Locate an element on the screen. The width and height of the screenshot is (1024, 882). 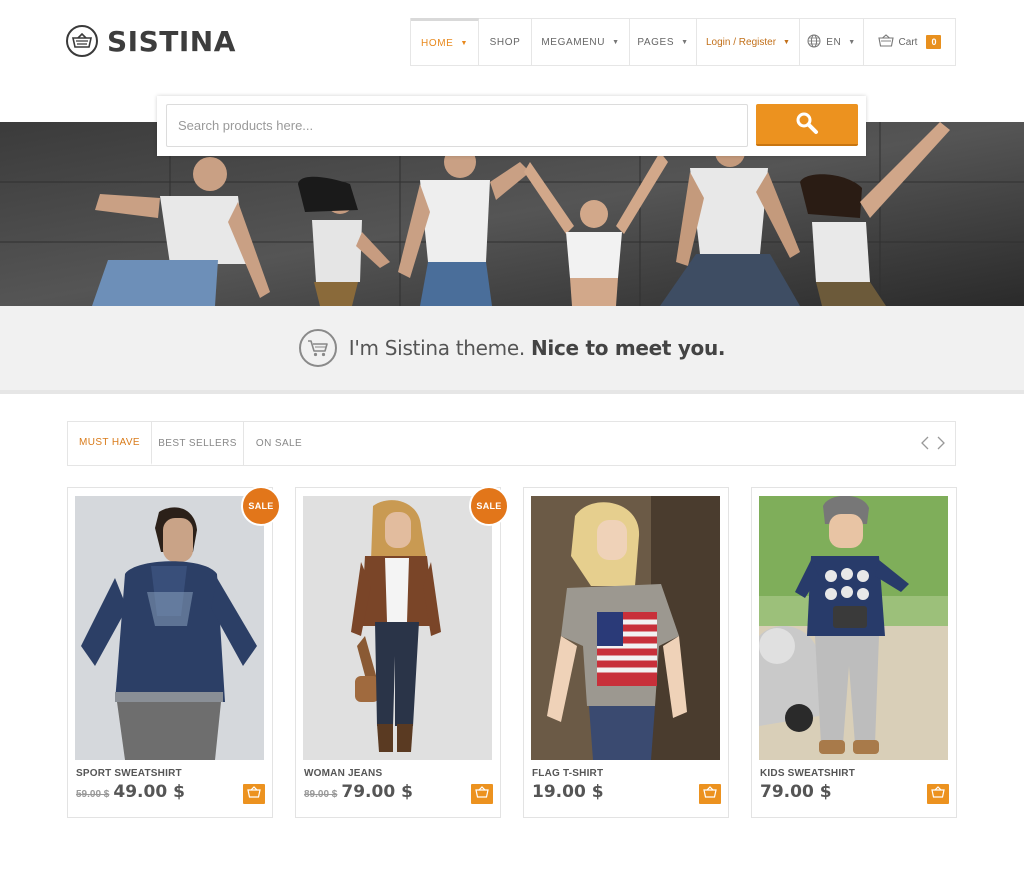
nav-label: Login / Register is located at coordinates (741, 42).